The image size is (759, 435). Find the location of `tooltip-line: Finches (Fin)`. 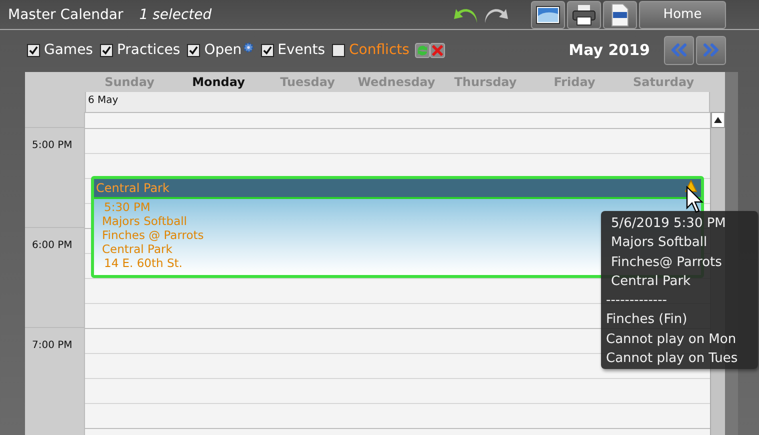

tooltip-line: Finches (Fin) is located at coordinates (647, 320).